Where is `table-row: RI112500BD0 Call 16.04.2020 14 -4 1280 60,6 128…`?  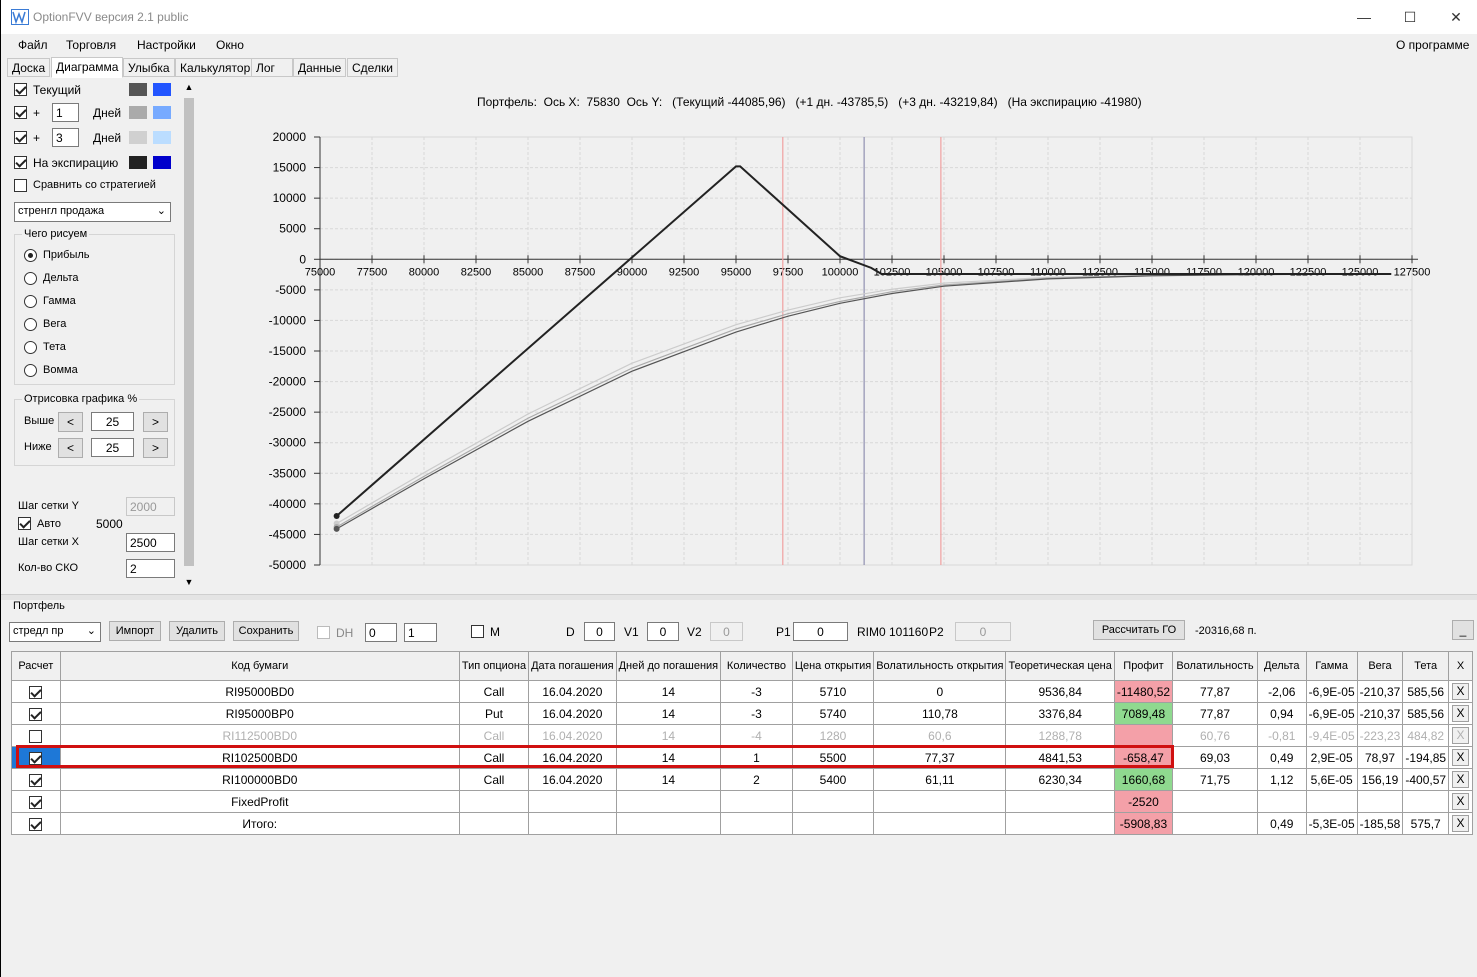
table-row: RI112500BD0 Call 16.04.2020 14 -4 1280 60,6 128… is located at coordinates (742, 735).